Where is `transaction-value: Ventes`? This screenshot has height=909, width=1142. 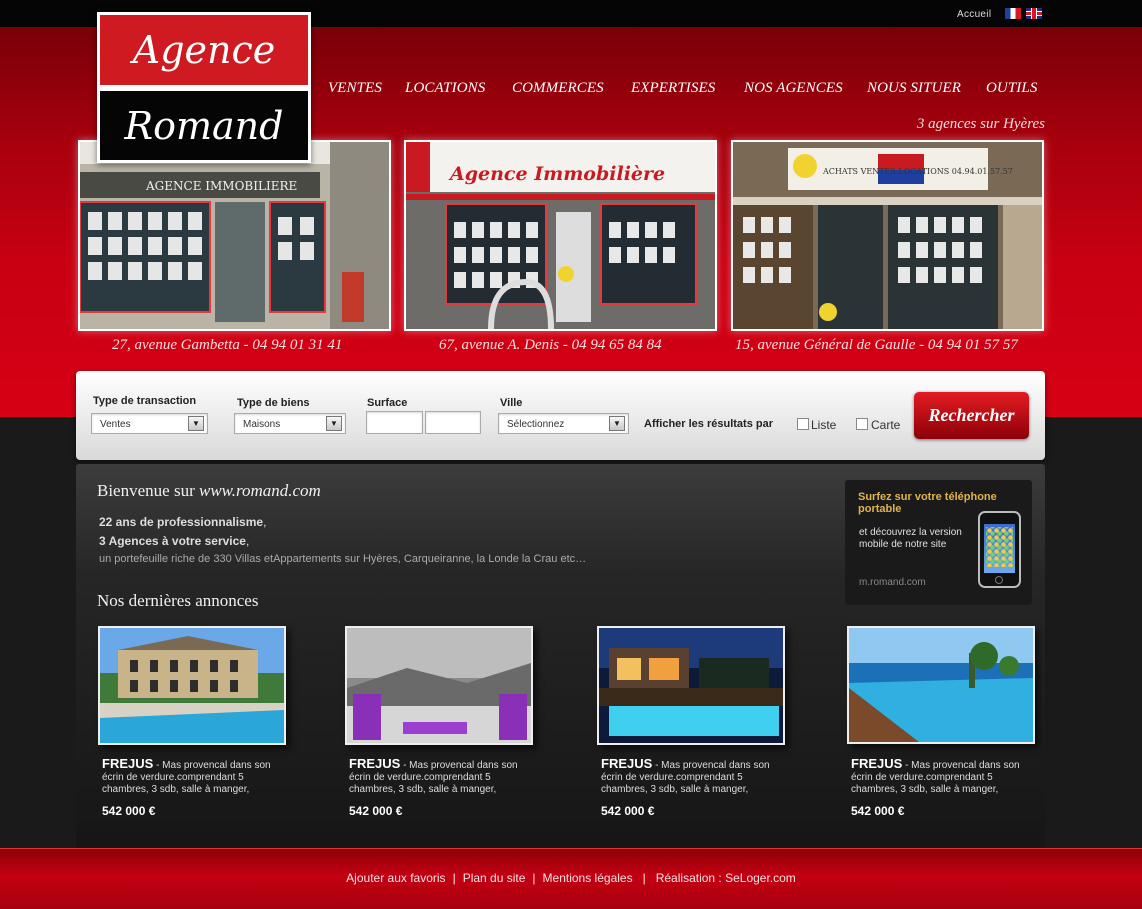
transaction-value: Ventes is located at coordinates (115, 424).